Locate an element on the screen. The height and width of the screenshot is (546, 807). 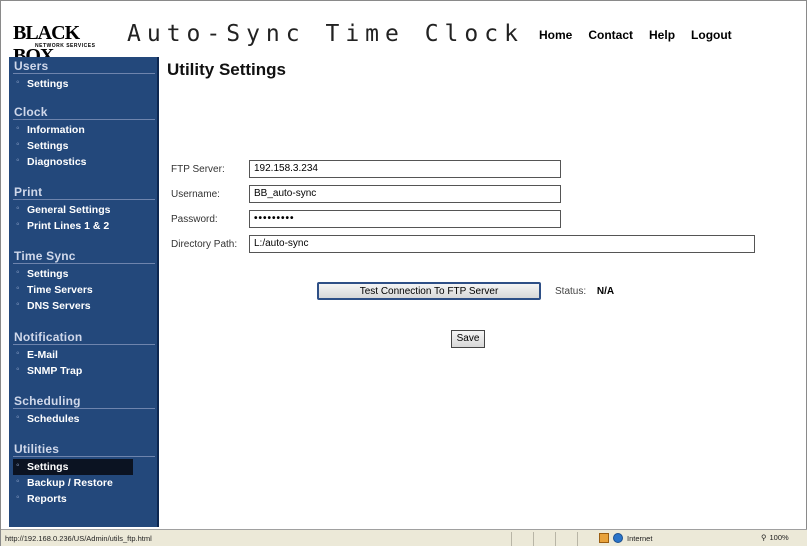
connection-status: Status: N/A is located at coordinates (584, 291).